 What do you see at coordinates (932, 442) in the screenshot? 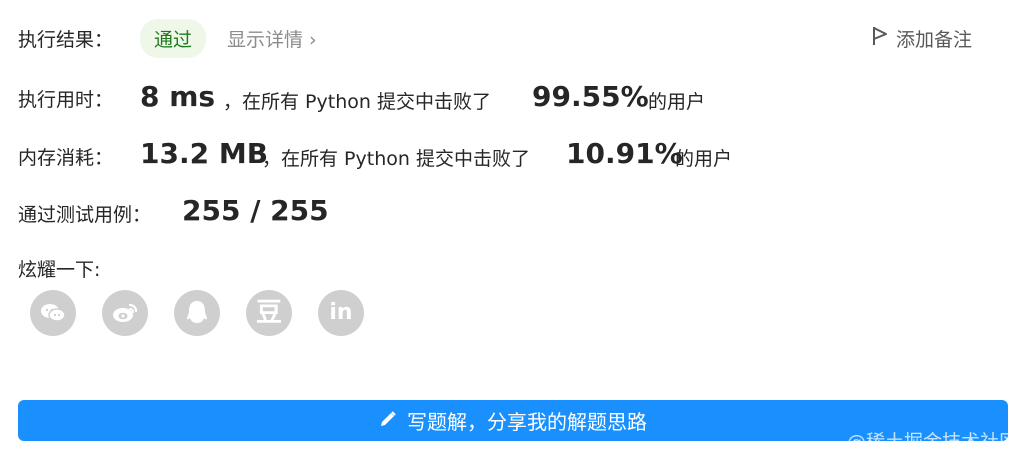
I see `watermark: @稀土掘金技术社区` at bounding box center [932, 442].